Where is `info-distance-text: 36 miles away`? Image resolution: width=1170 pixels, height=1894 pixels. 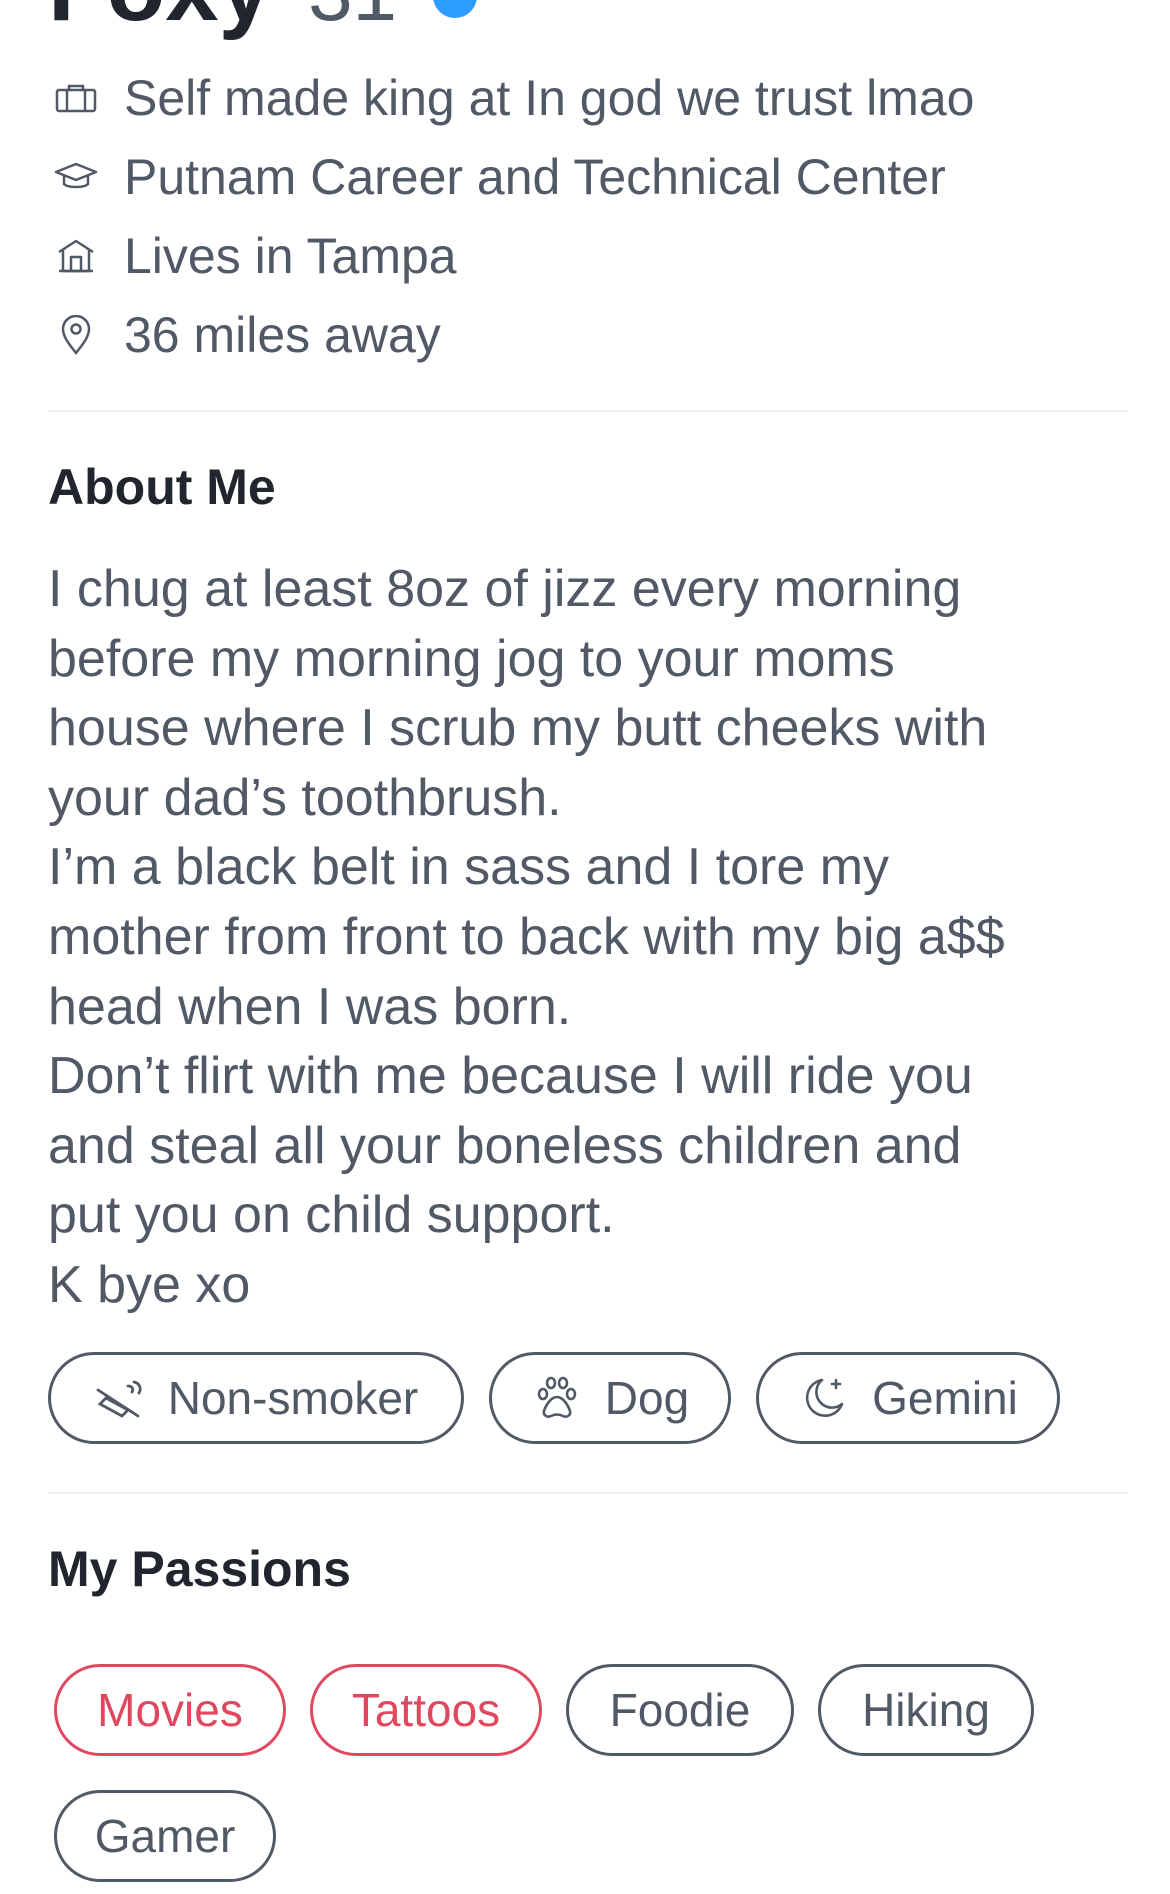
info-distance-text: 36 miles away is located at coordinates (282, 334).